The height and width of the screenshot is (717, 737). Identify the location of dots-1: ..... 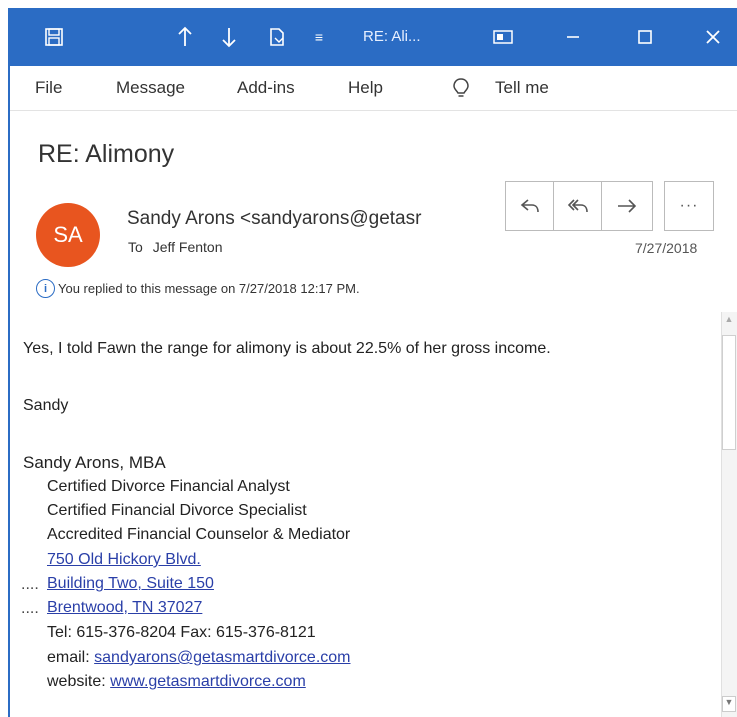
(30, 584).